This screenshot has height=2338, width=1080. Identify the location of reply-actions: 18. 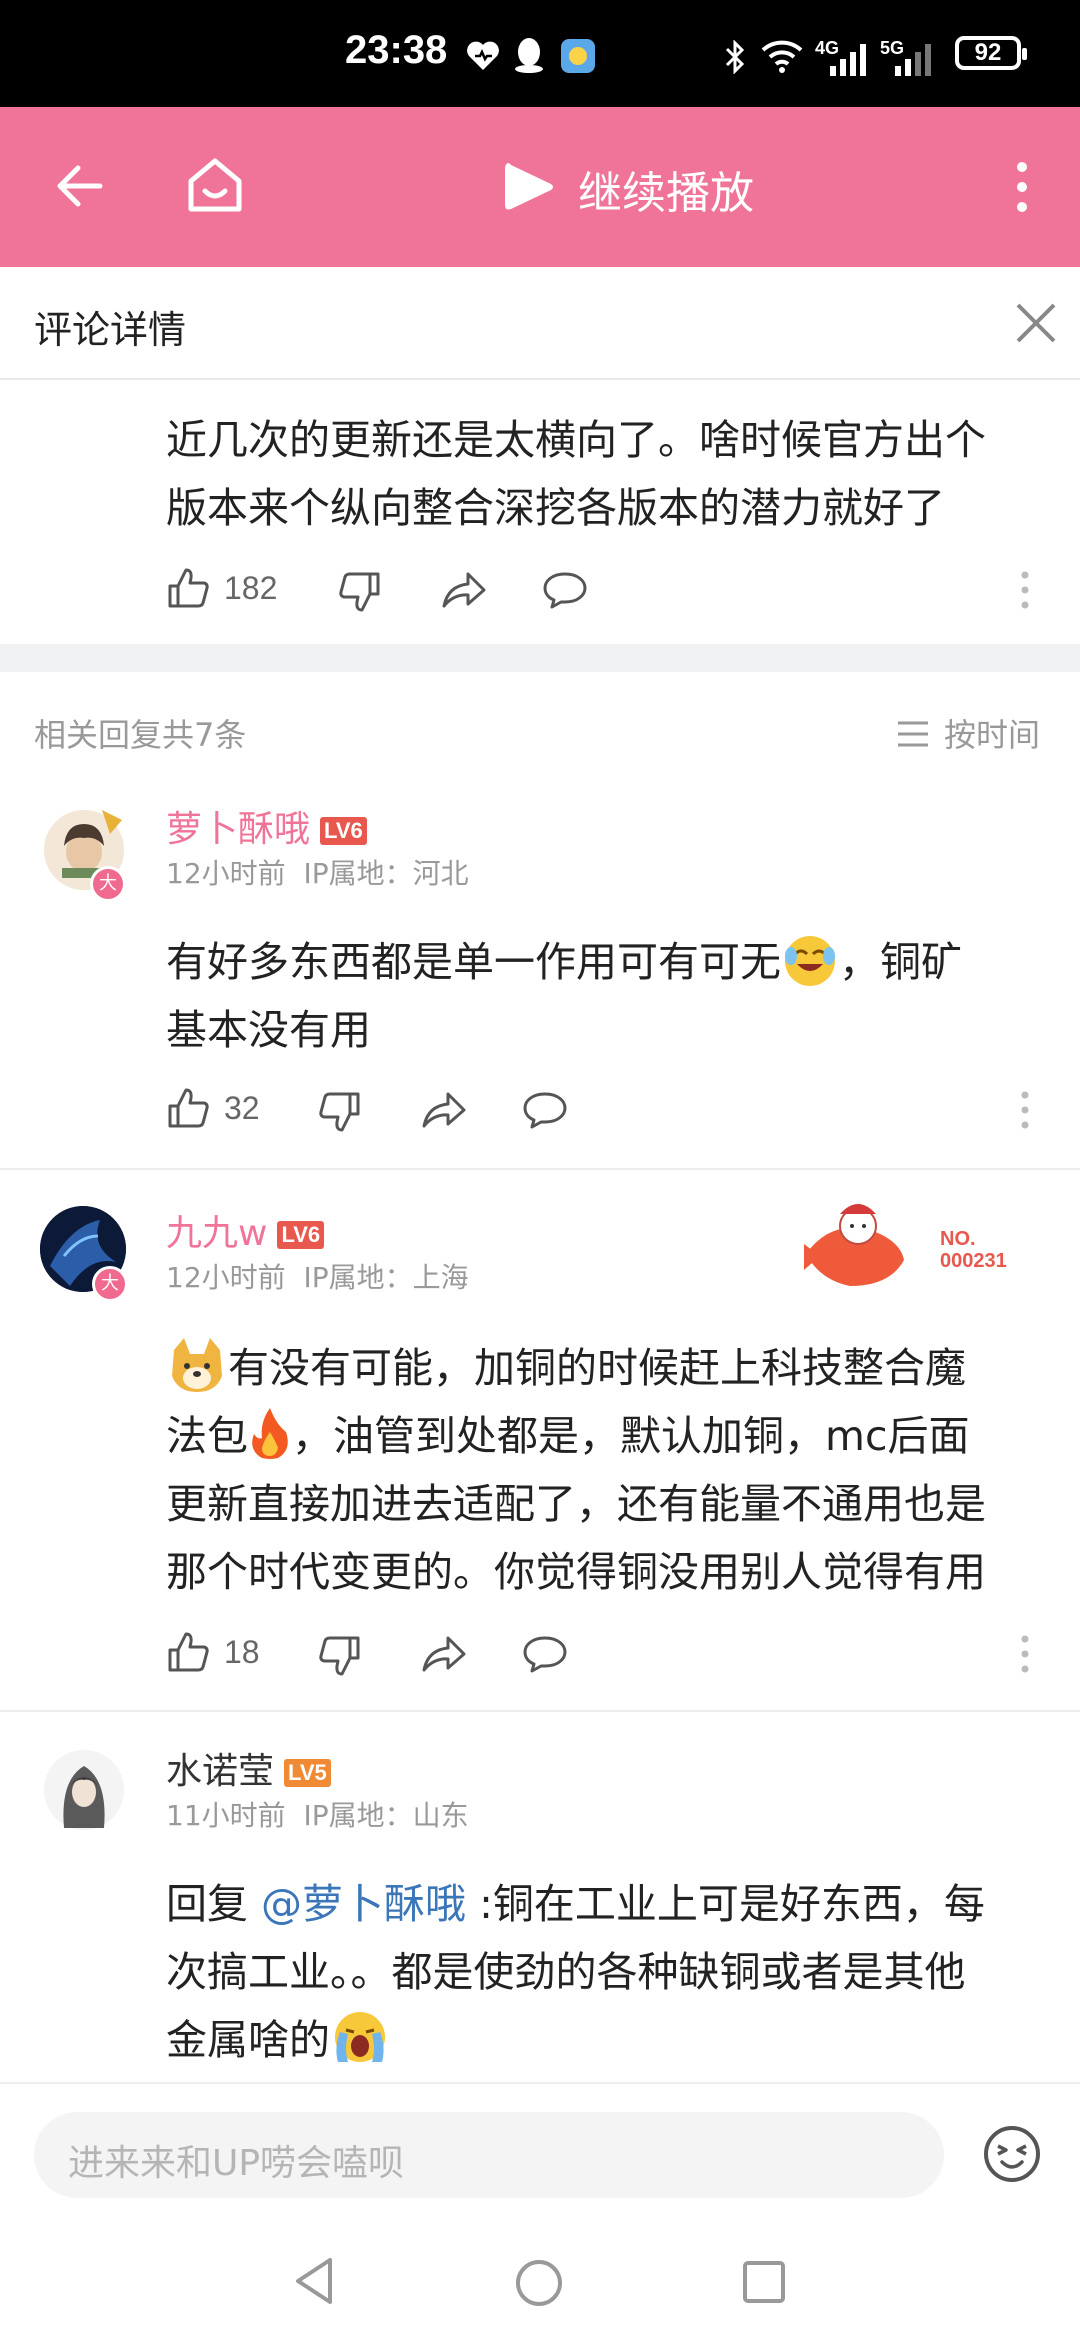
(606, 1655).